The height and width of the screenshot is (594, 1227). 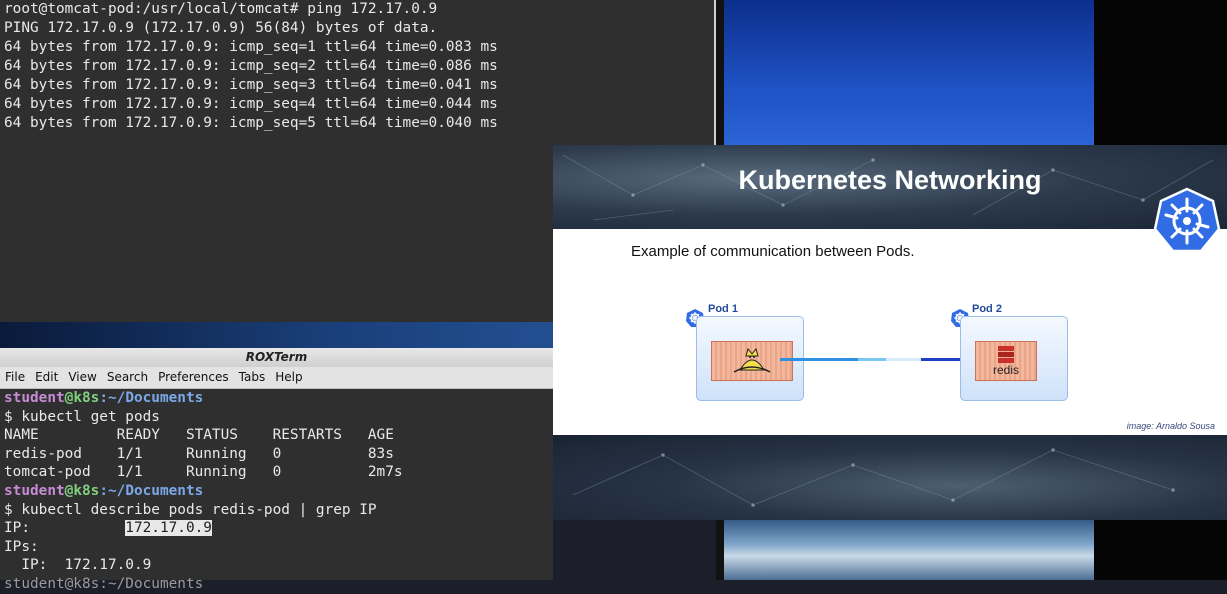 What do you see at coordinates (909, 72) in the screenshot?
I see `desktop-wallpaper-top` at bounding box center [909, 72].